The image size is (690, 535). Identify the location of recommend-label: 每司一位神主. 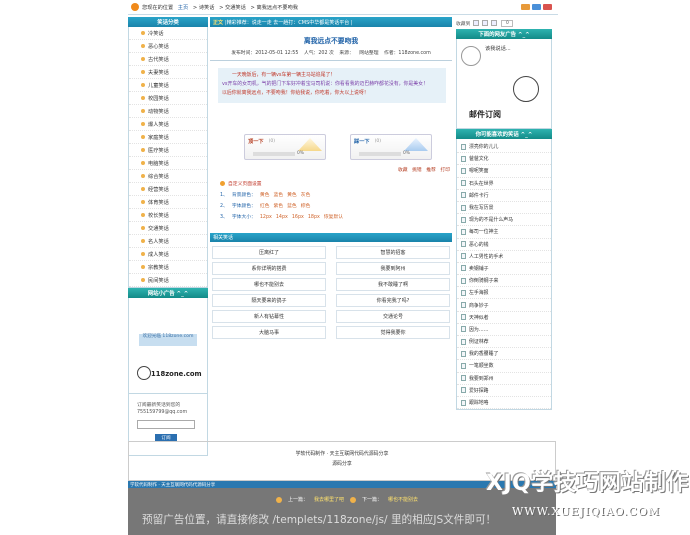
(483, 231).